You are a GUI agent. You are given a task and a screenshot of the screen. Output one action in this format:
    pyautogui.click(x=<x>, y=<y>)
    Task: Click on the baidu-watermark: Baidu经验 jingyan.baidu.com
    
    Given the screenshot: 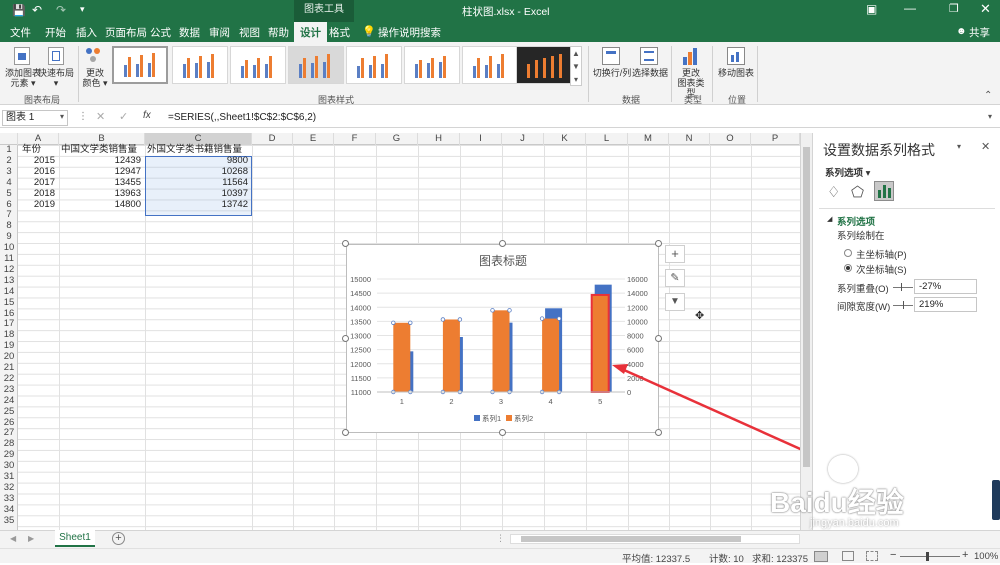 What is the action you would take?
    pyautogui.click(x=860, y=495)
    